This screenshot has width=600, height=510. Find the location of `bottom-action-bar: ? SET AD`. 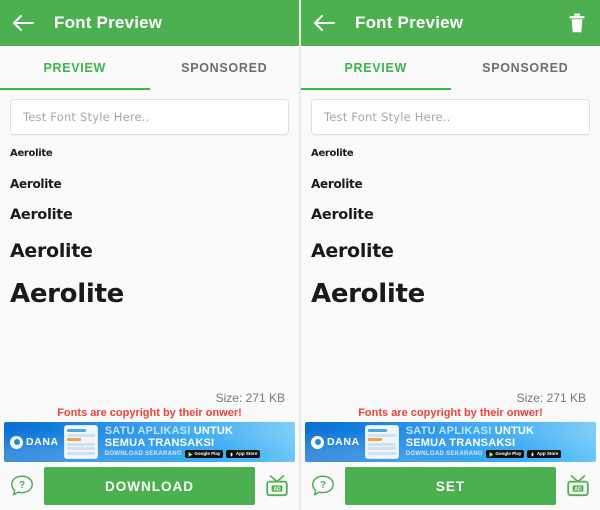

bottom-action-bar: ? SET AD is located at coordinates (450, 486).